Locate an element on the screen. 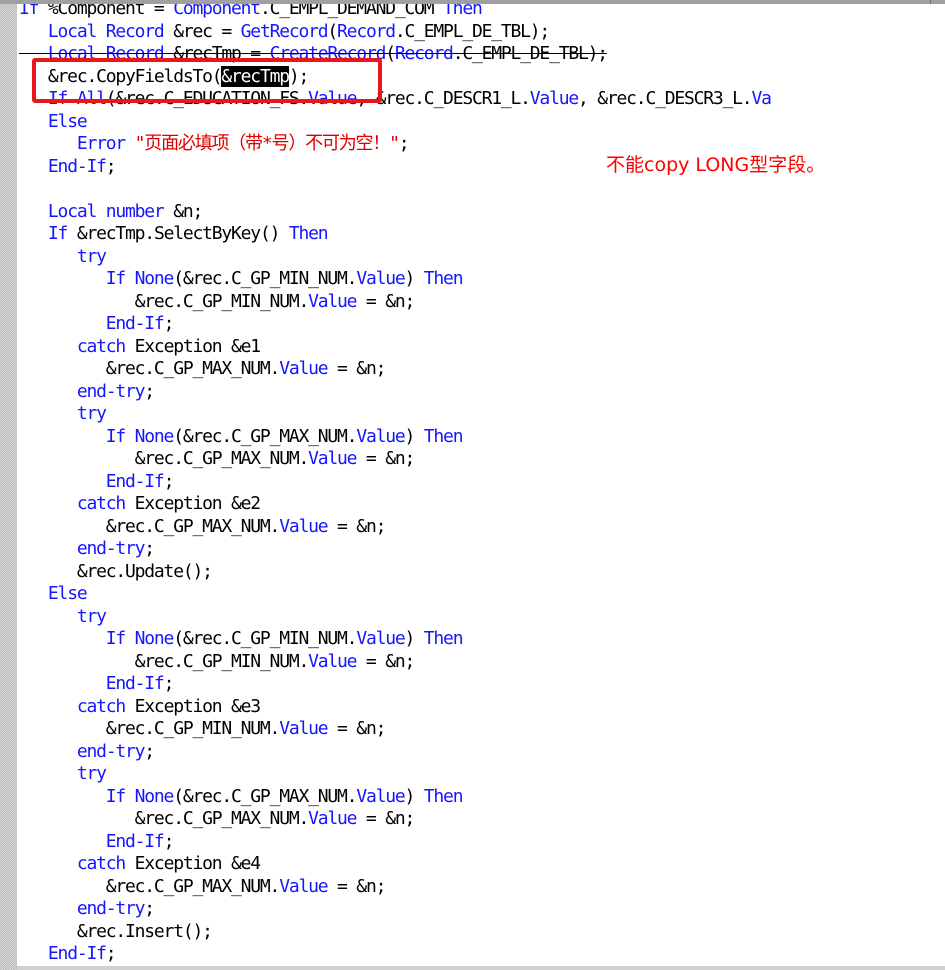 The image size is (945, 970). code-token: &rec = is located at coordinates (207, 31).